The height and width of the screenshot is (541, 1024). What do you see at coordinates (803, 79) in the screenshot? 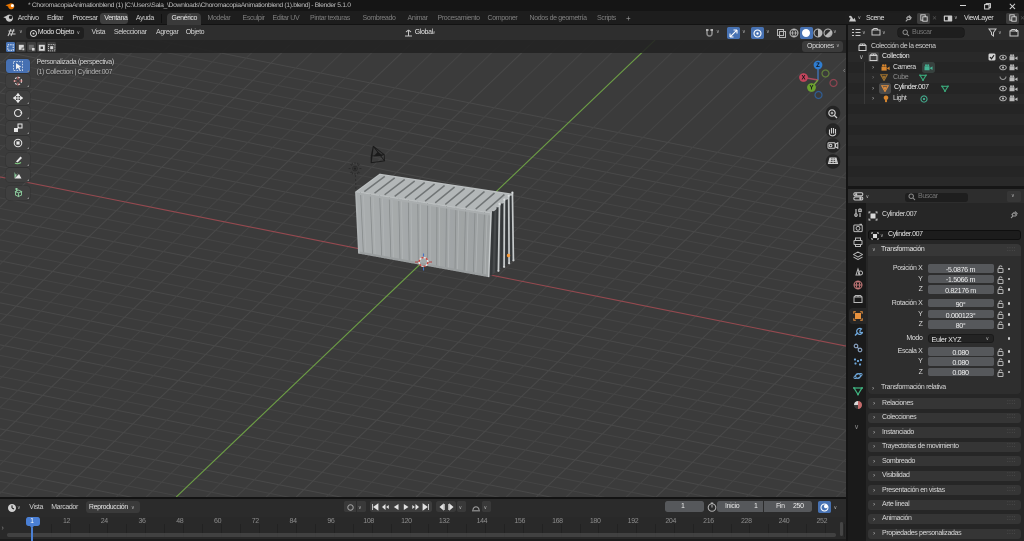
I see `svg-text: X` at bounding box center [803, 79].